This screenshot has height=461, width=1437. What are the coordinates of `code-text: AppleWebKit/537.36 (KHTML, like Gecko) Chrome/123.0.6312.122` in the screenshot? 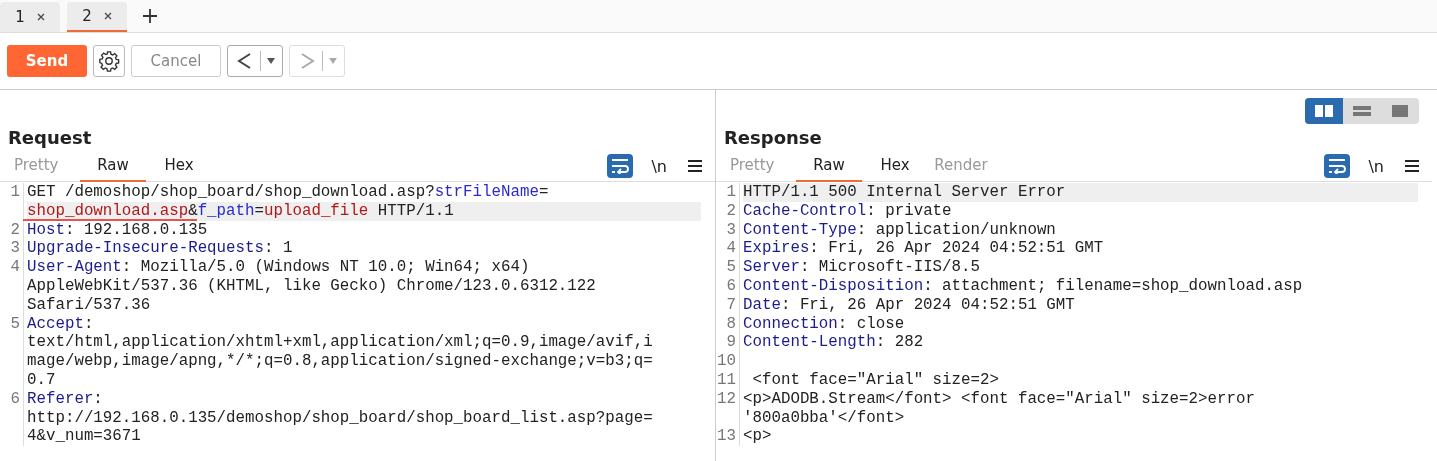 It's located at (311, 286).